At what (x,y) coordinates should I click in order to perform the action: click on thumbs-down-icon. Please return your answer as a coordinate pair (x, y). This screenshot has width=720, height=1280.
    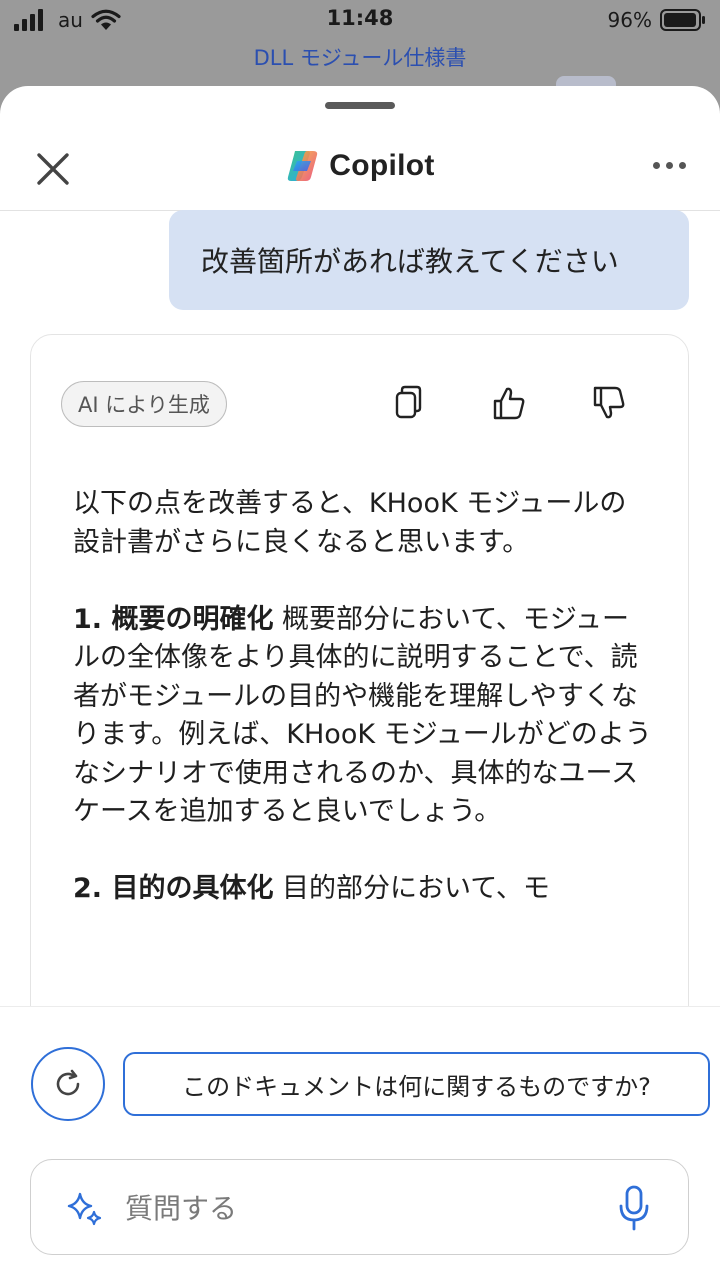
    Looking at the image, I should click on (609, 403).